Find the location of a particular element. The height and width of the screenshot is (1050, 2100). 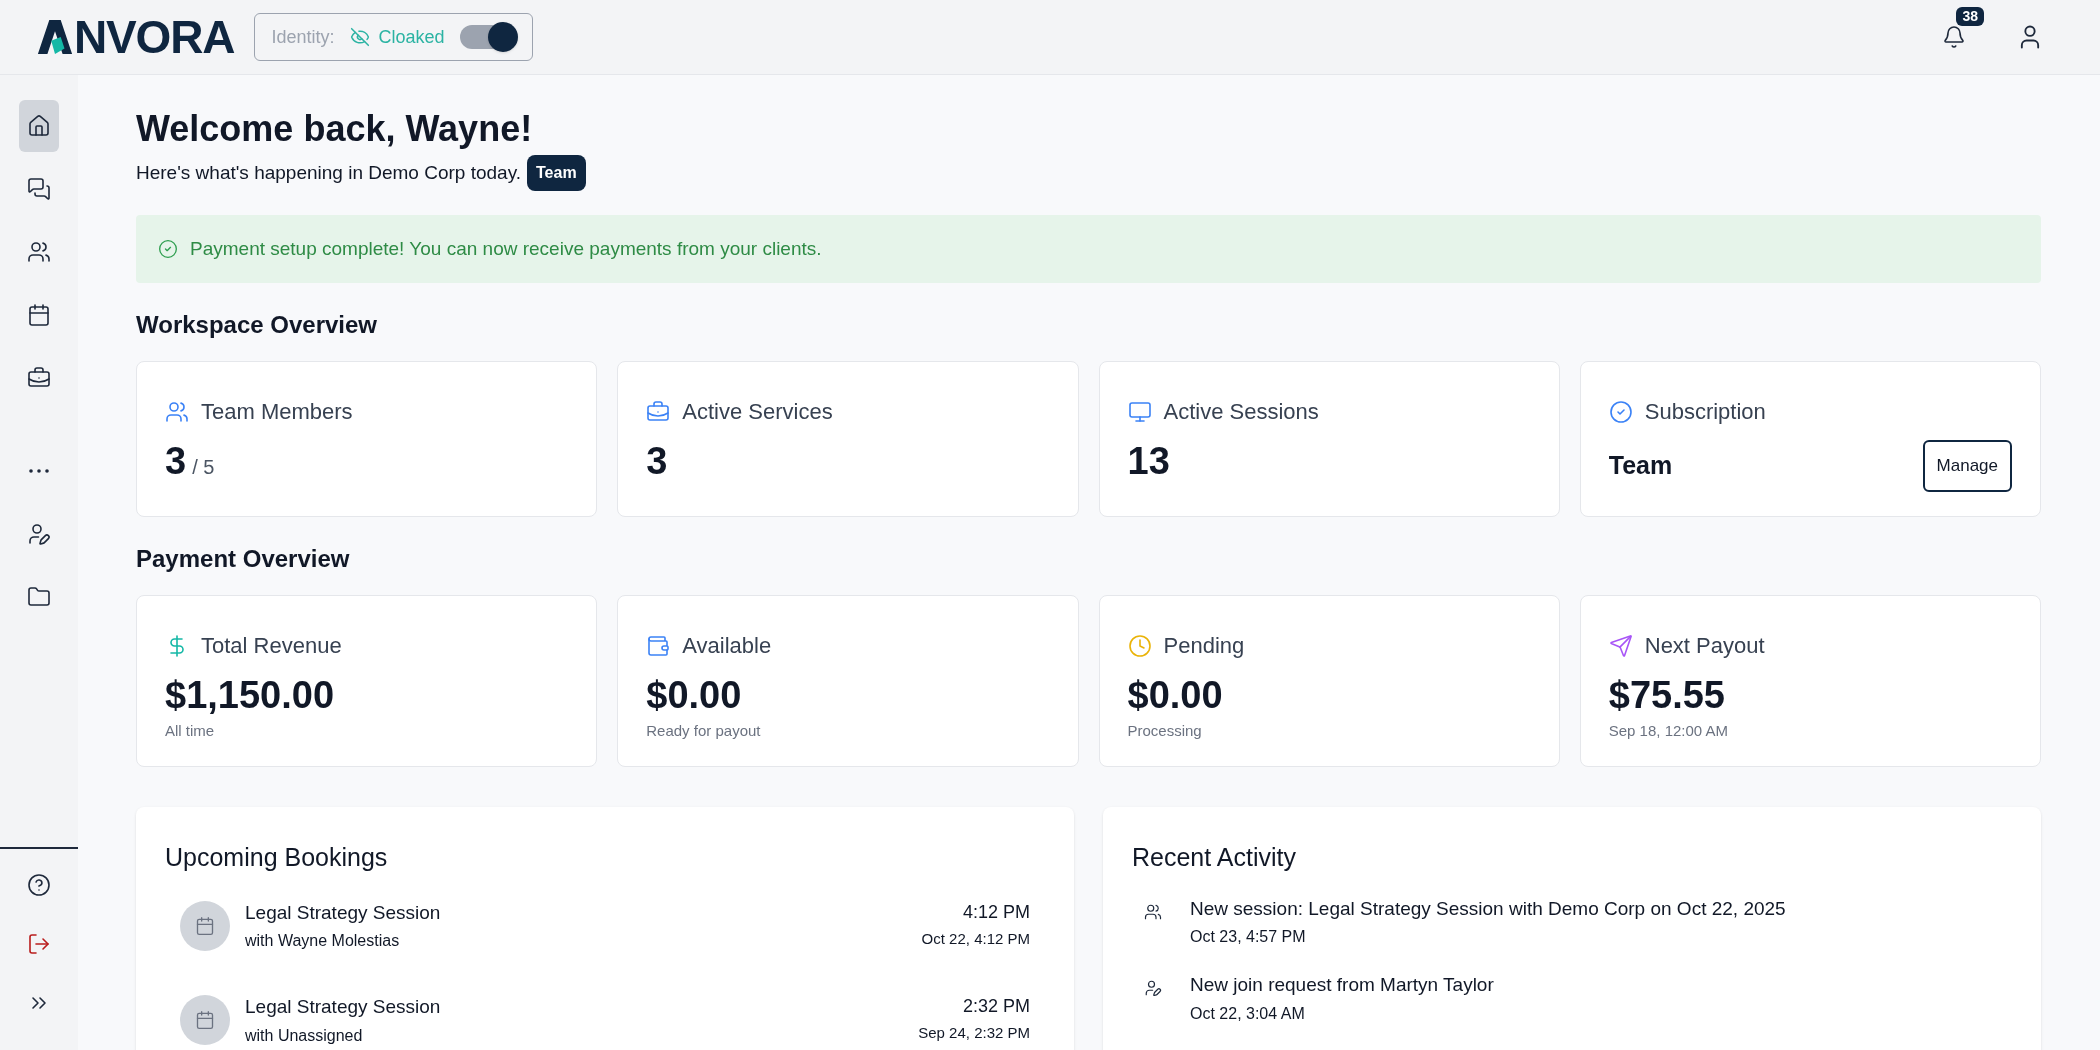

card-title: Upcoming Bookings is located at coordinates (277, 857).